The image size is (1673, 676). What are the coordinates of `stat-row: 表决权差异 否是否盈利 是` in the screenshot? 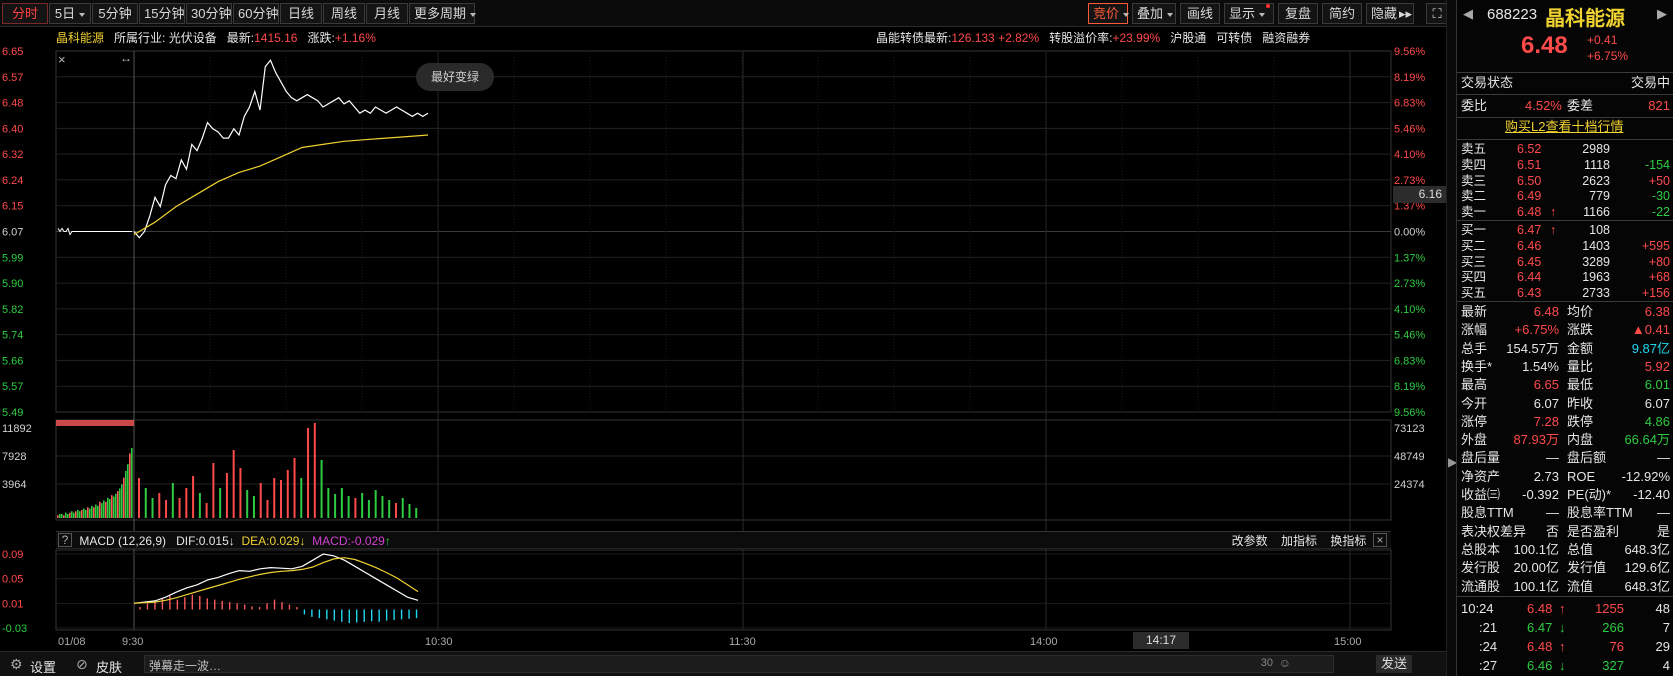 It's located at (1565, 532).